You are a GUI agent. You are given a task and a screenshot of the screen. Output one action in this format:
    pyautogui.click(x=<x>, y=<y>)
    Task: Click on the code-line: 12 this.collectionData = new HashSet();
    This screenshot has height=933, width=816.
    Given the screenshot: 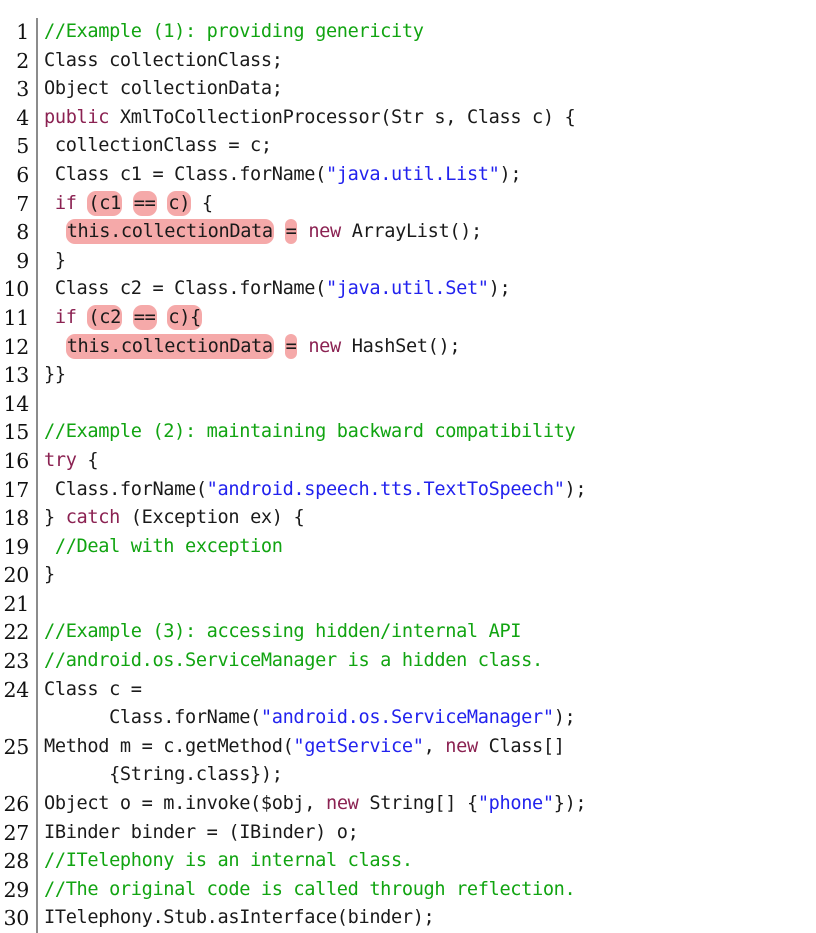 What is the action you would take?
    pyautogui.click(x=408, y=347)
    